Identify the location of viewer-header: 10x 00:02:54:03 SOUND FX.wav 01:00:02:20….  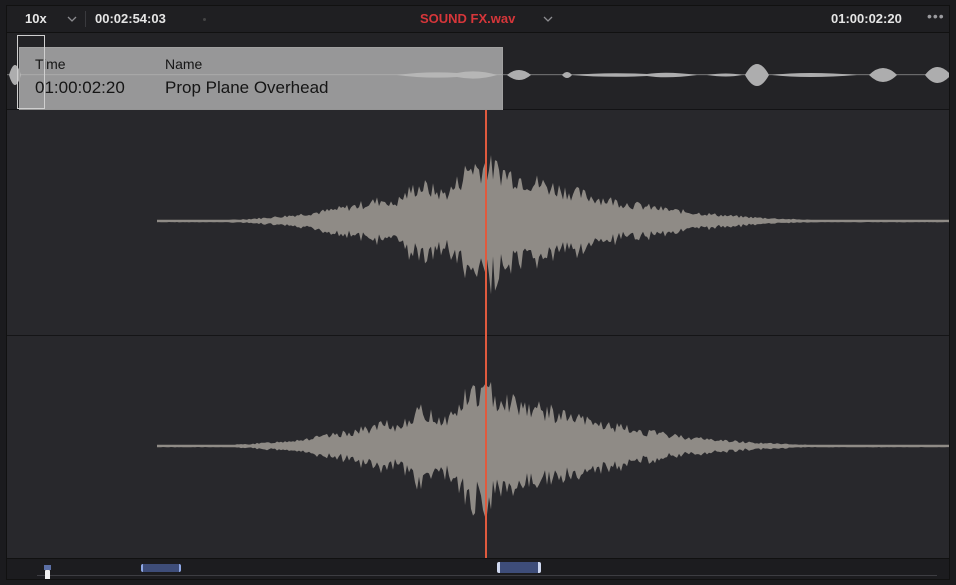
(478, 19).